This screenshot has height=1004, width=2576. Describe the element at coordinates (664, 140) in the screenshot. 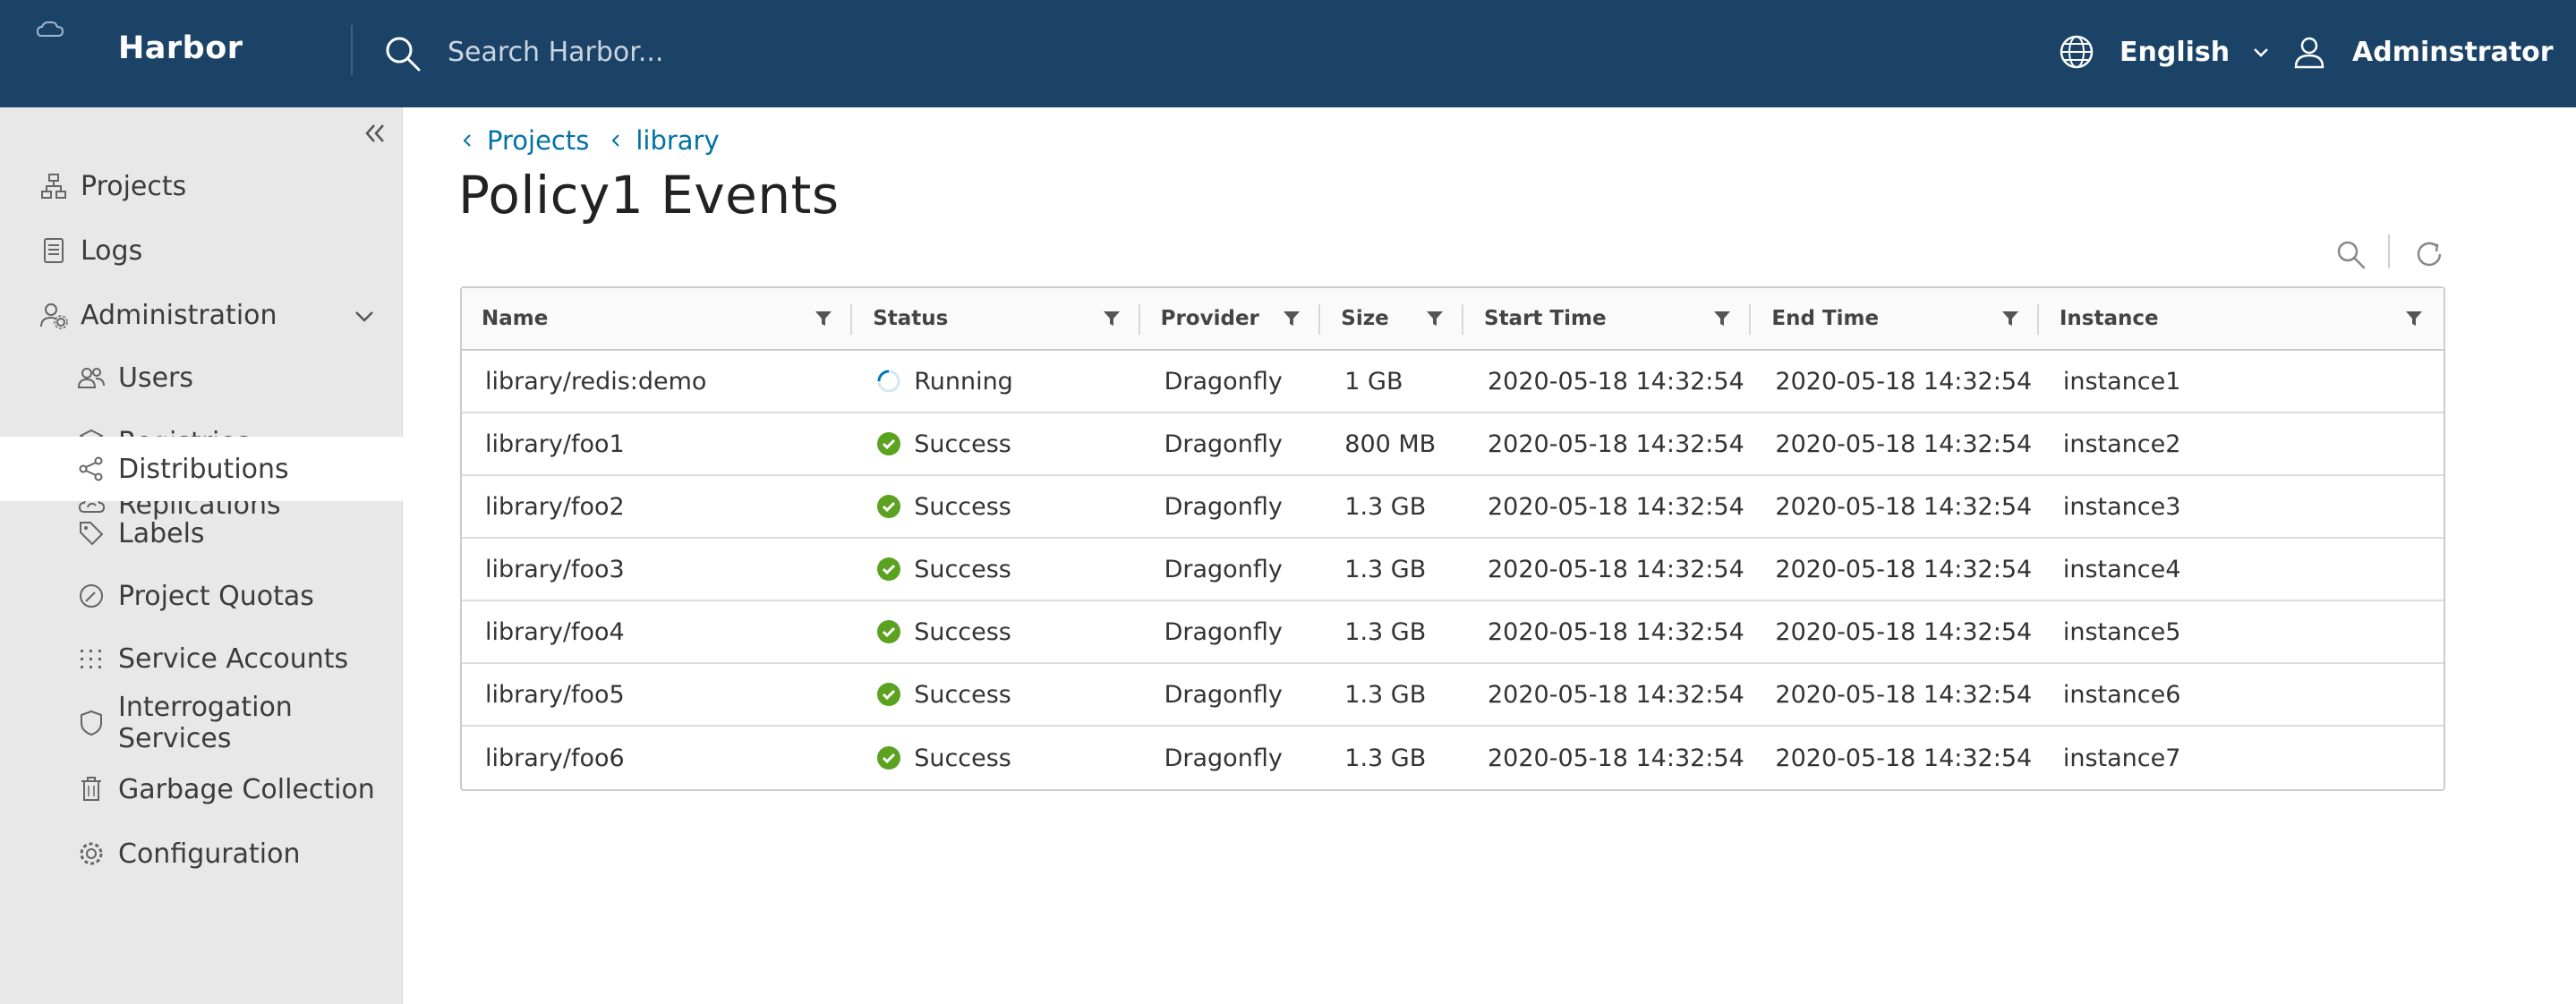

I see `breadcrumb-library: library` at that location.